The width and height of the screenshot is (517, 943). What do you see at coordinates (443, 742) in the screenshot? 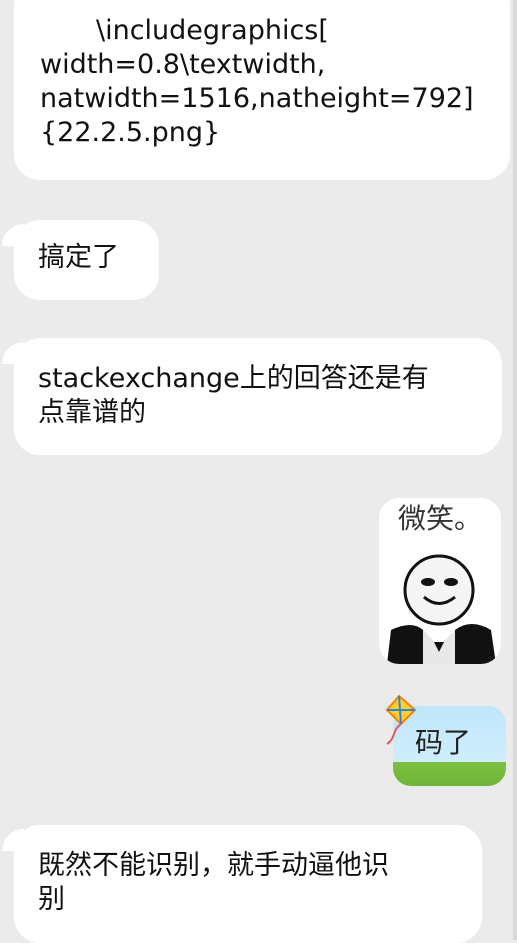
I see `message-text: 码了` at bounding box center [443, 742].